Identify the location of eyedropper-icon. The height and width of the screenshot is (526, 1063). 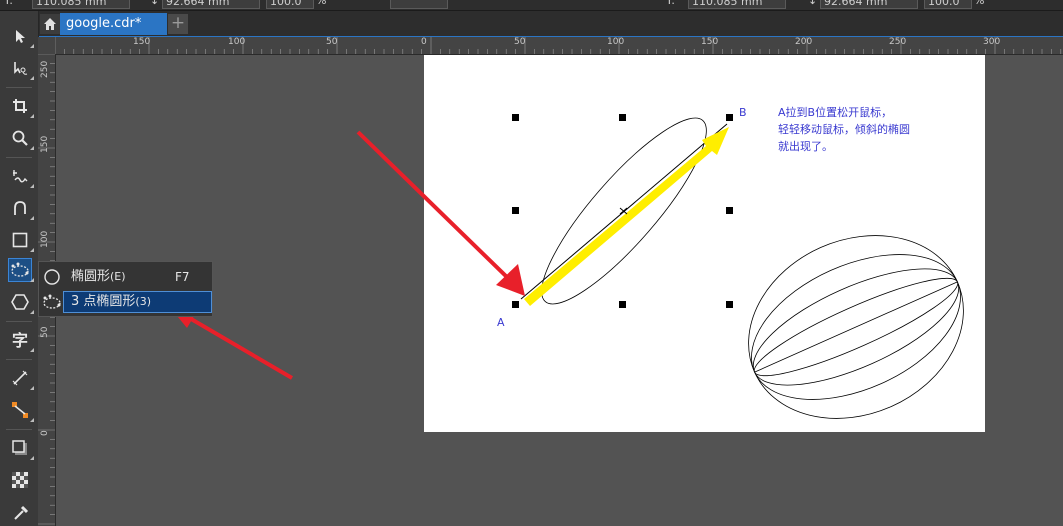
(21, 512).